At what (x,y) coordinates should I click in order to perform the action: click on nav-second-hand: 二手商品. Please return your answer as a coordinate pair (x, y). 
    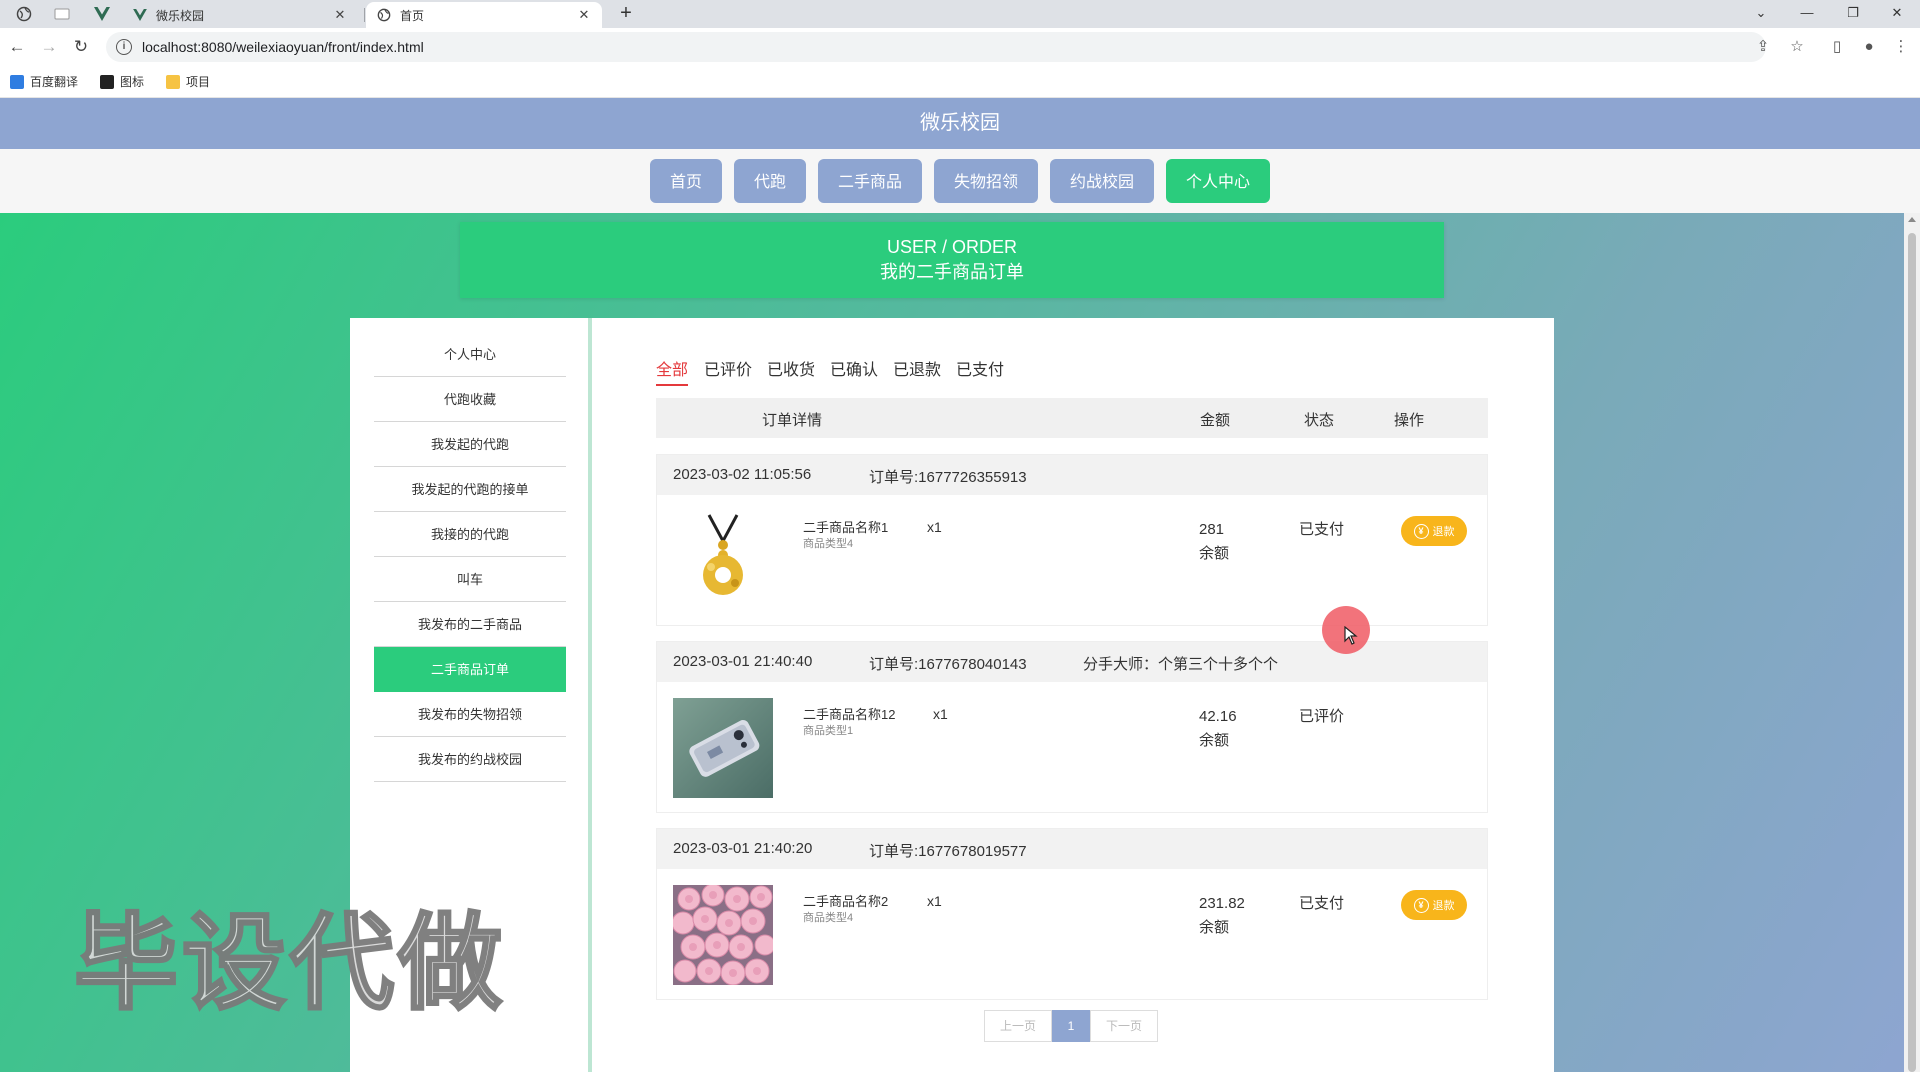
    Looking at the image, I should click on (869, 181).